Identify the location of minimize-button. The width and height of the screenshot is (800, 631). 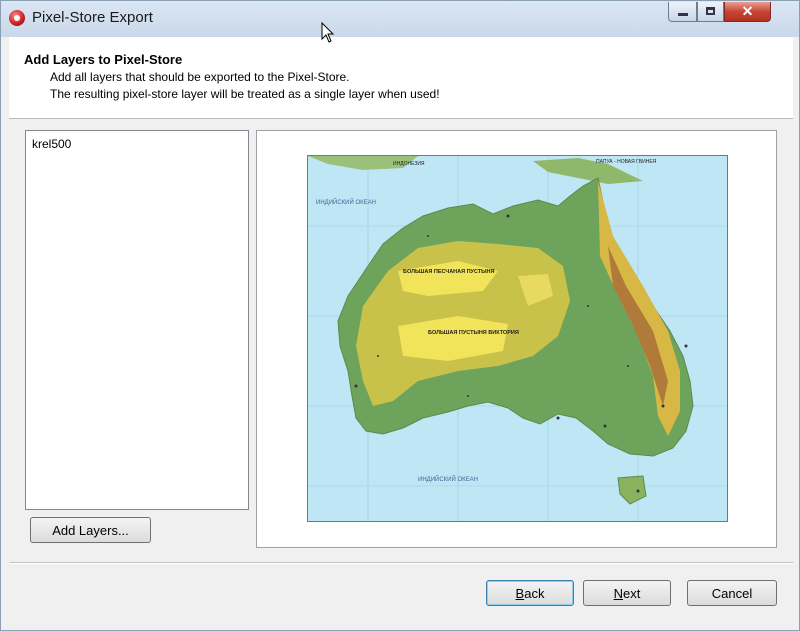
(682, 12).